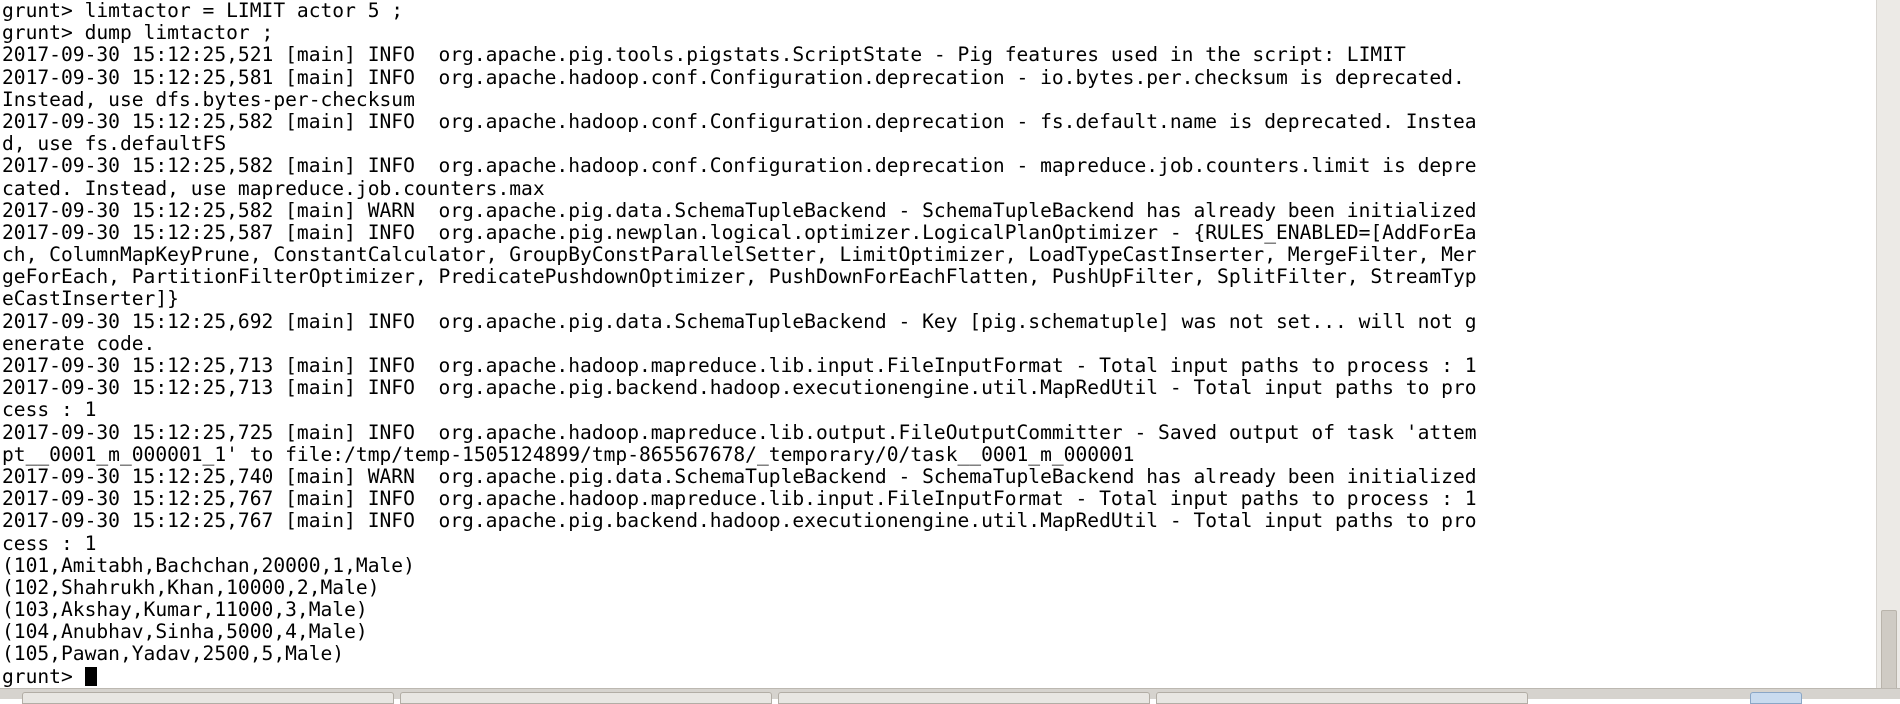 Image resolution: width=1900 pixels, height=704 pixels. What do you see at coordinates (114, 144) in the screenshot?
I see `terminal-line: d, use fs.defaultFS` at bounding box center [114, 144].